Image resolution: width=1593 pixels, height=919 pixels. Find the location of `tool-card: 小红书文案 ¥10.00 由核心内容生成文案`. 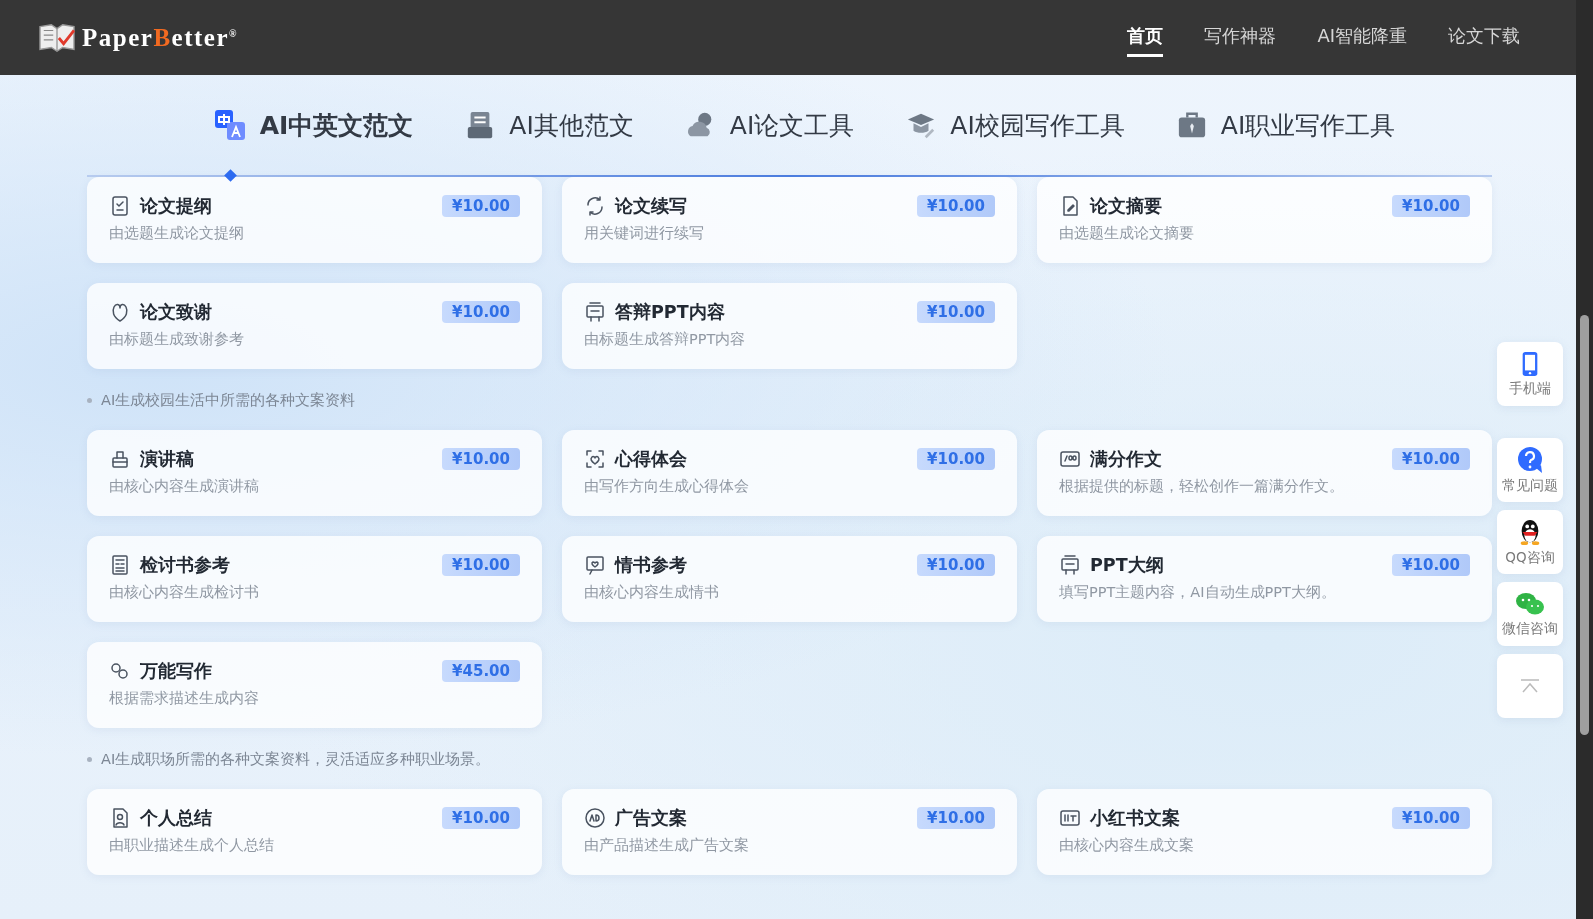

tool-card: 小红书文案 ¥10.00 由核心内容生成文案 is located at coordinates (1264, 832).